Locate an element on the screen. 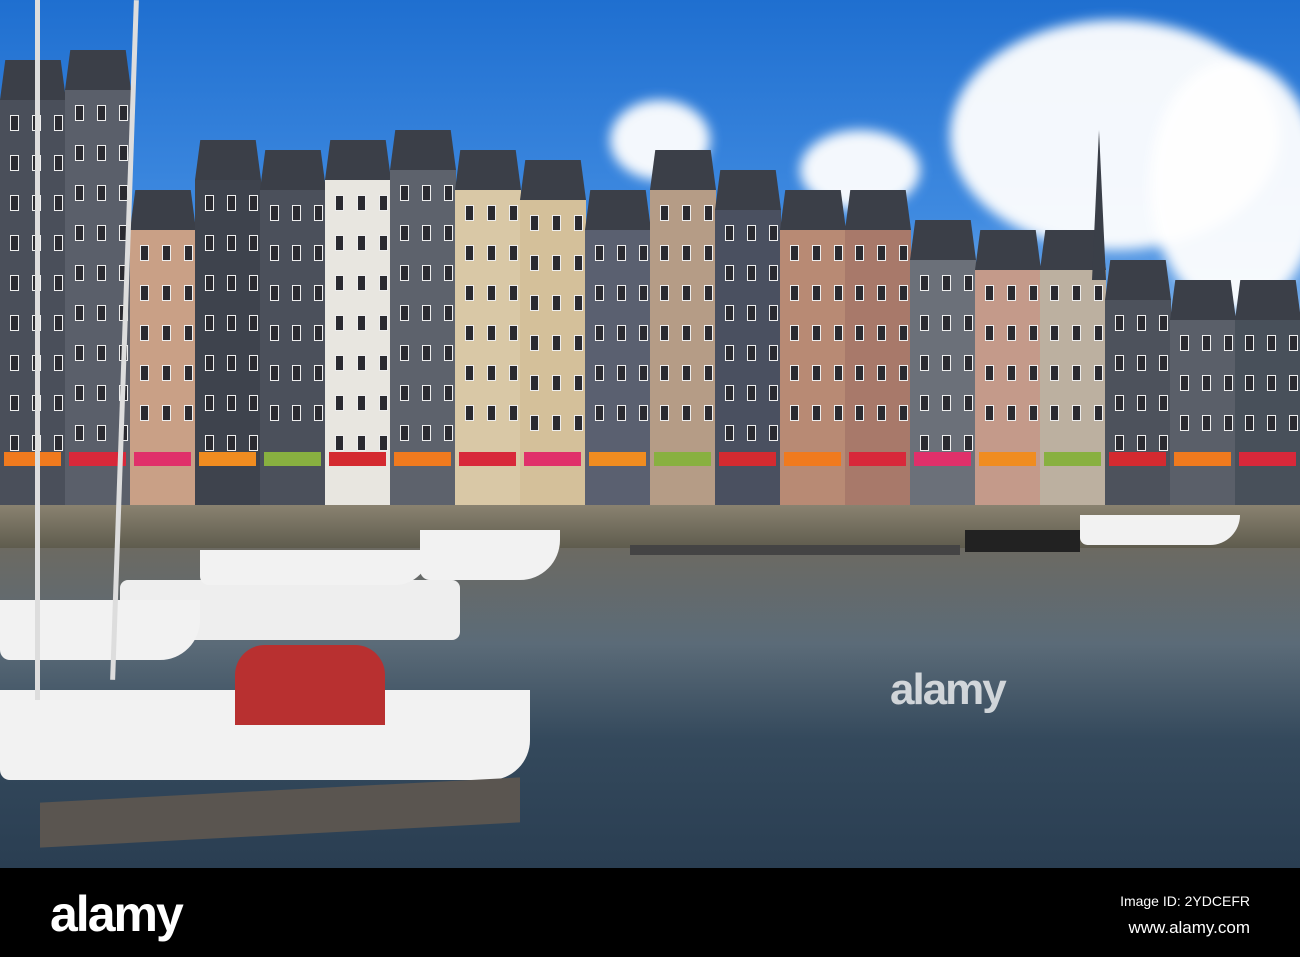 The image size is (1300, 957). motorboat is located at coordinates (490, 555).